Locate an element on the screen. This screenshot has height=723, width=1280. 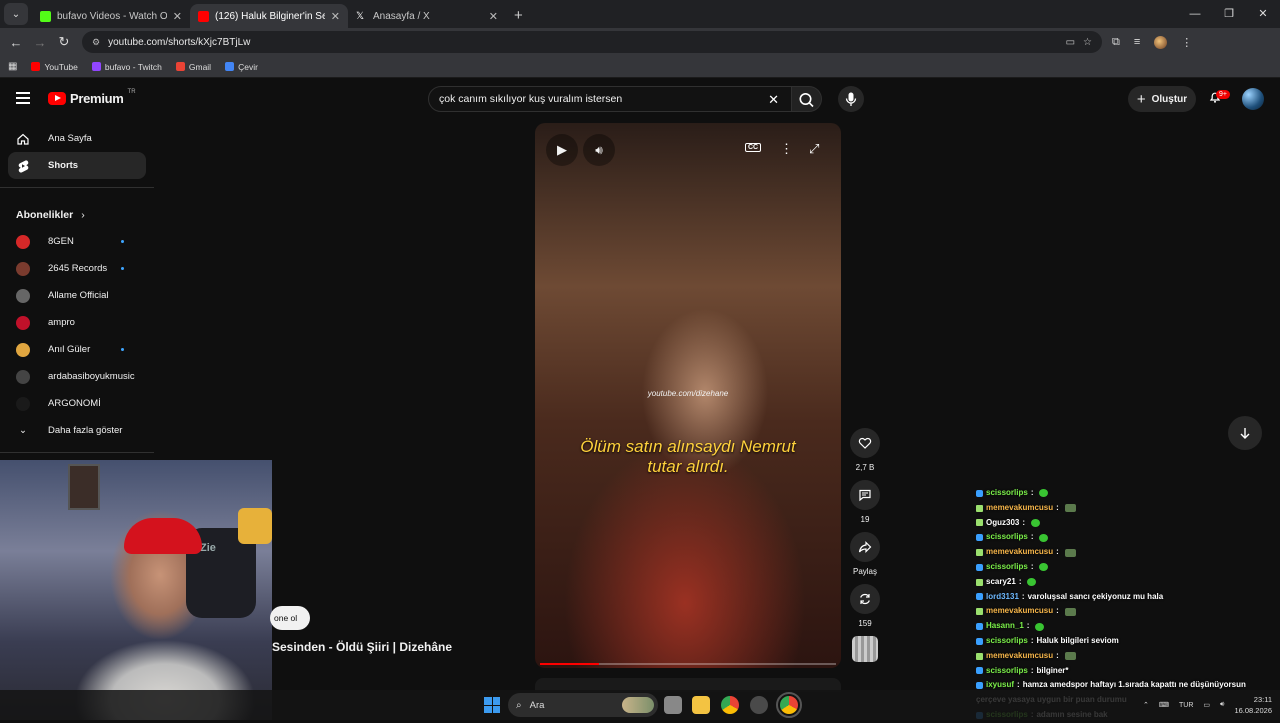
tray-chevron-icon: ⌃ is located at coordinates (1146, 705).